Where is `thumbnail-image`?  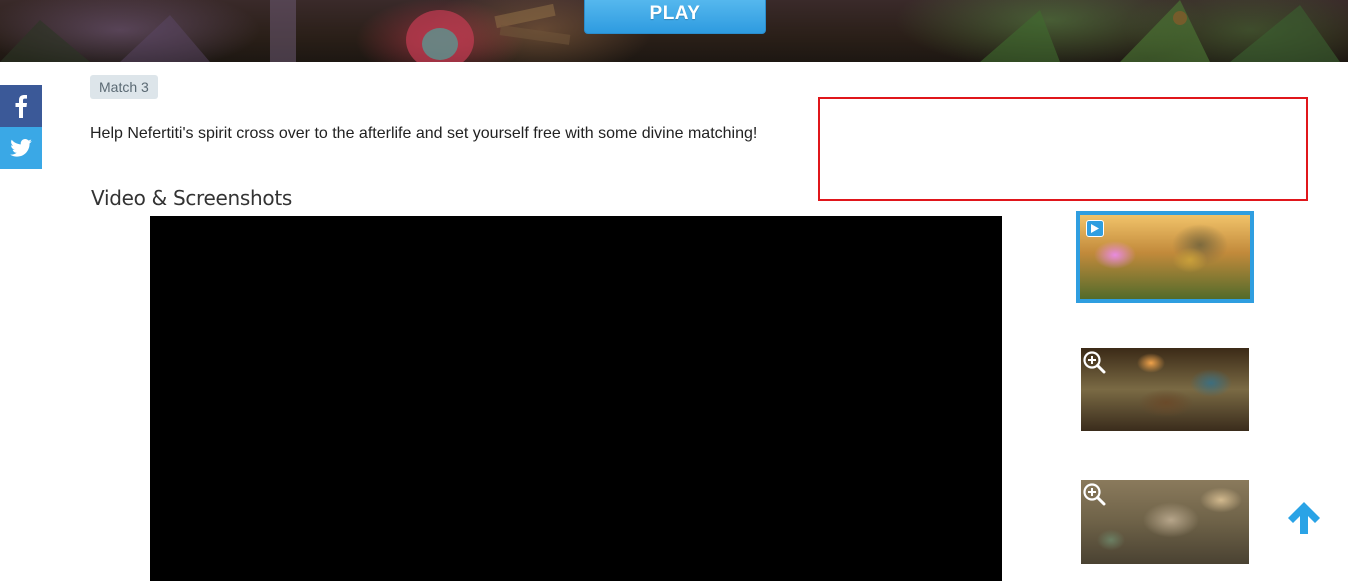
thumbnail-image is located at coordinates (1165, 257).